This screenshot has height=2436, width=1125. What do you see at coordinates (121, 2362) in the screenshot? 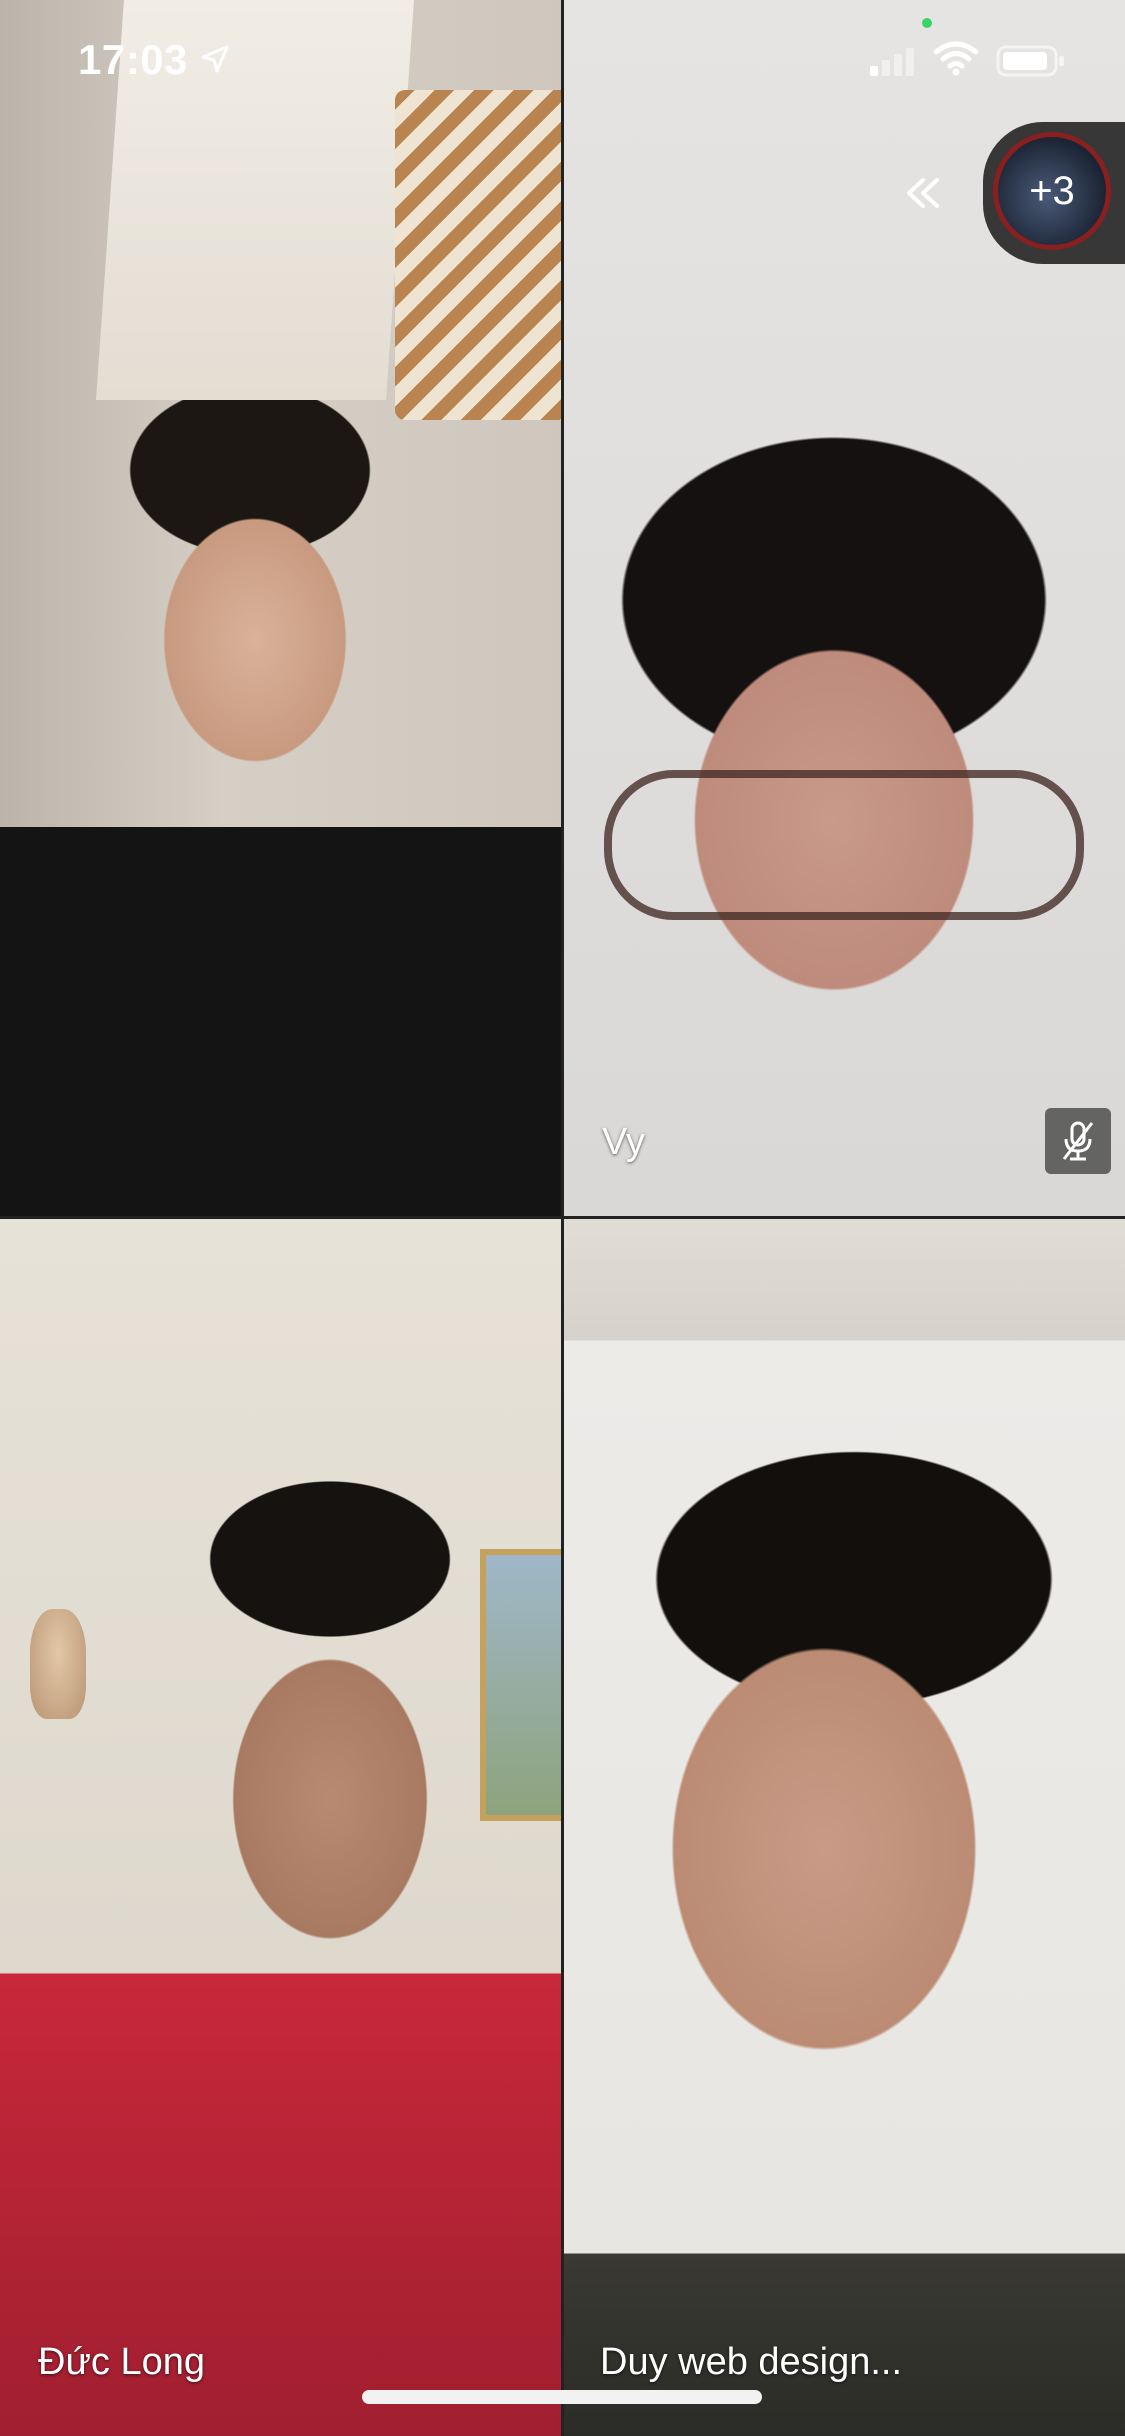
I see `participant-name: Đức Long` at bounding box center [121, 2362].